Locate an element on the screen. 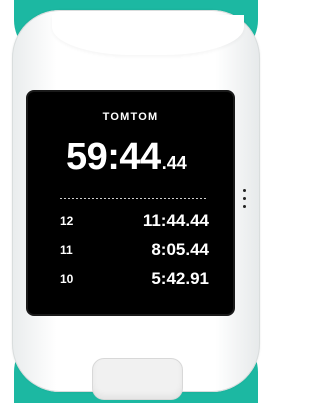  dotted-divider is located at coordinates (133, 198).